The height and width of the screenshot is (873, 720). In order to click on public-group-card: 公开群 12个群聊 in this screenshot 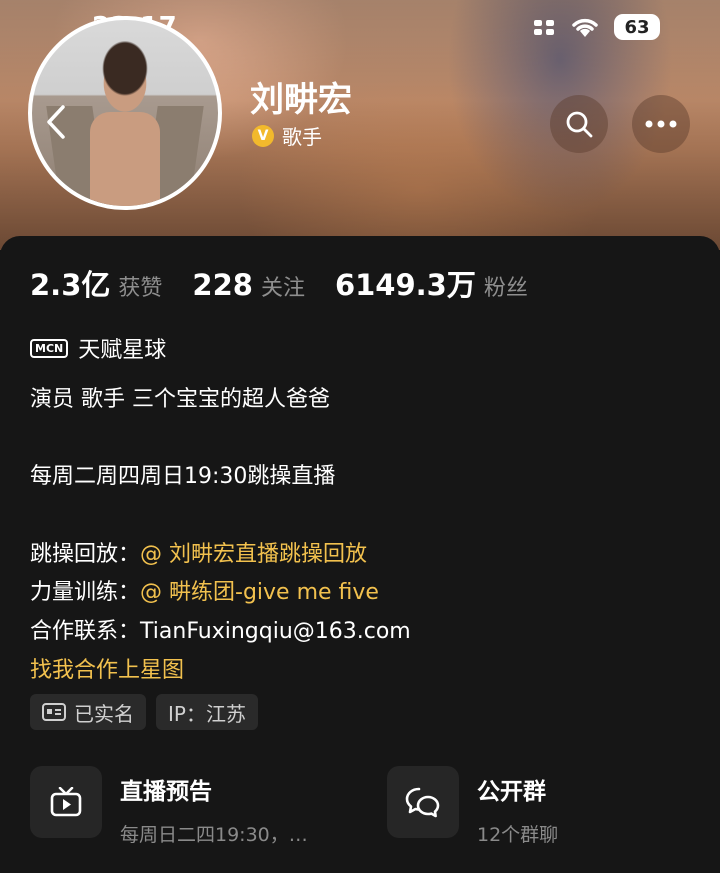, I will do `click(472, 806)`.